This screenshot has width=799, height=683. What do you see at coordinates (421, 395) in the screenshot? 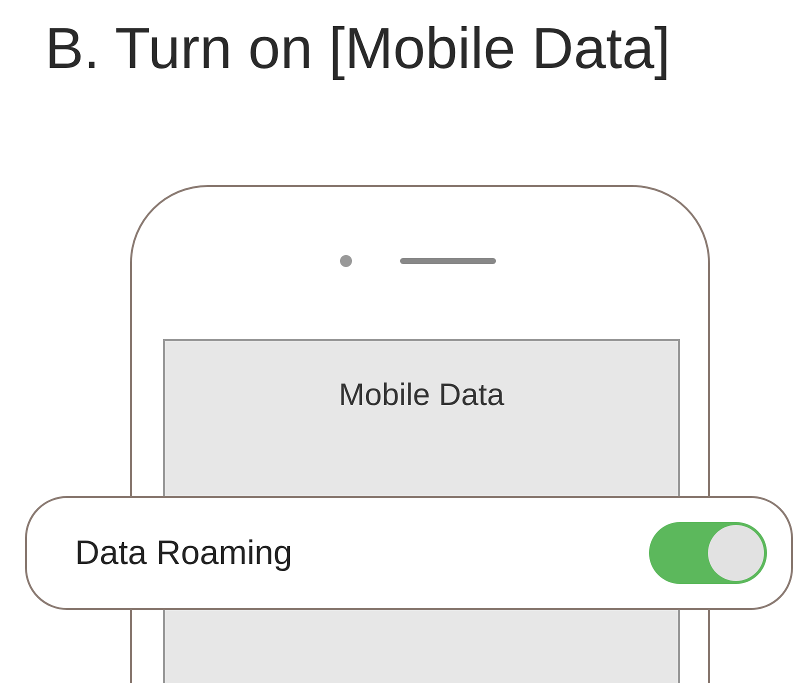
I see `screen-title: Mobile Data` at bounding box center [421, 395].